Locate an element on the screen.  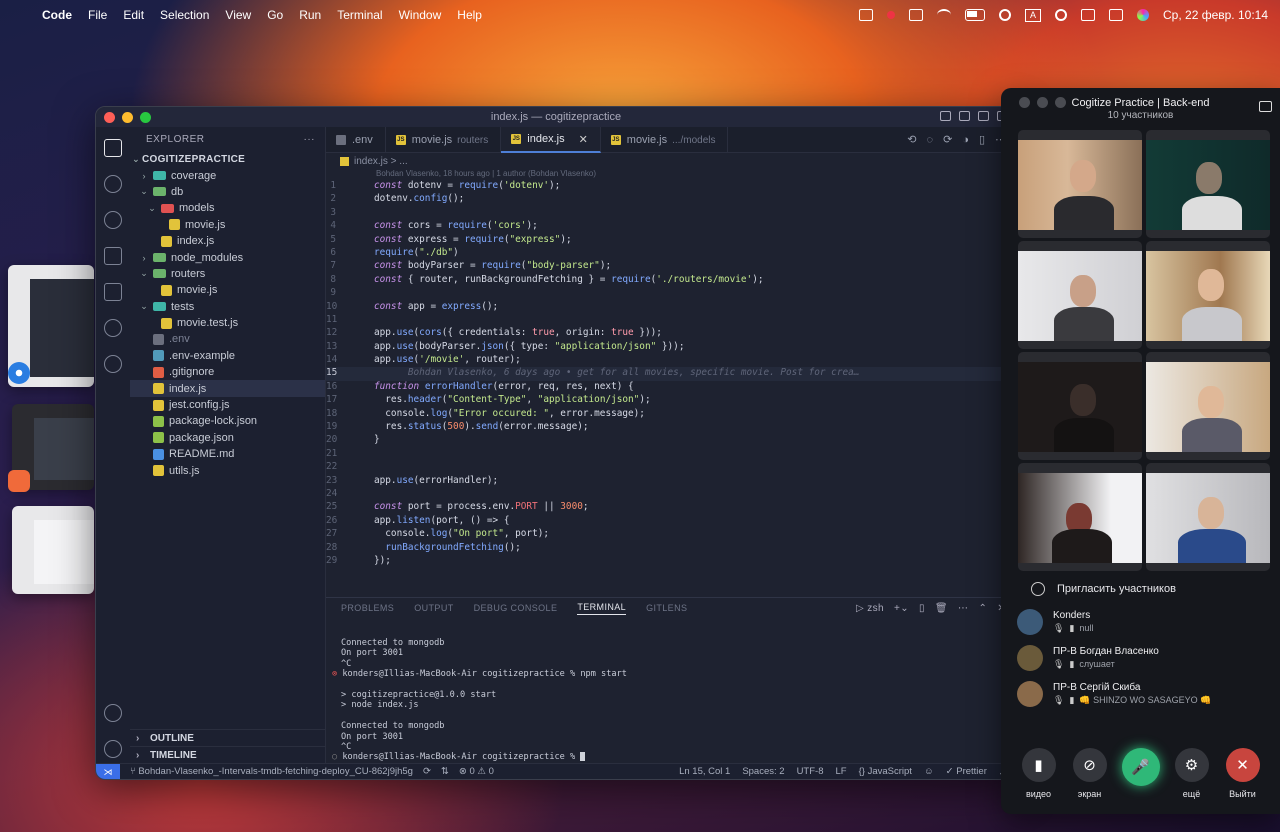
toggle-sidebar-icon is located at coordinates (945, 116).